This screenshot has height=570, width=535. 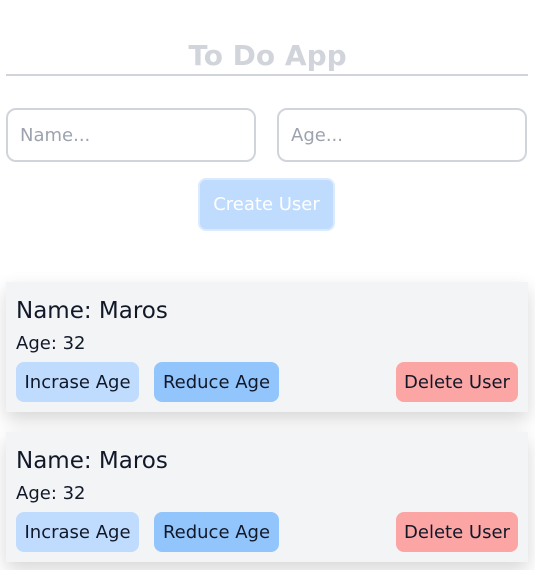 I want to click on age-input, so click(x=402, y=135).